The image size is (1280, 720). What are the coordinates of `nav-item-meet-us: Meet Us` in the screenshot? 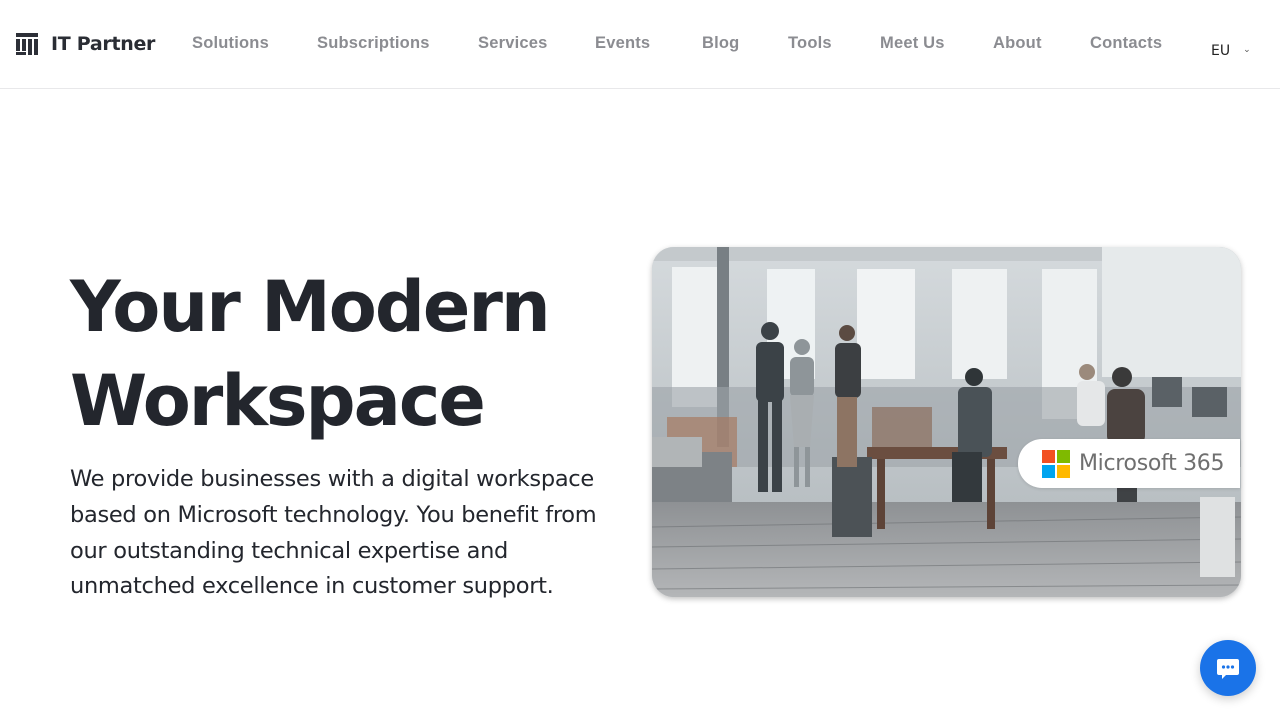 It's located at (912, 43).